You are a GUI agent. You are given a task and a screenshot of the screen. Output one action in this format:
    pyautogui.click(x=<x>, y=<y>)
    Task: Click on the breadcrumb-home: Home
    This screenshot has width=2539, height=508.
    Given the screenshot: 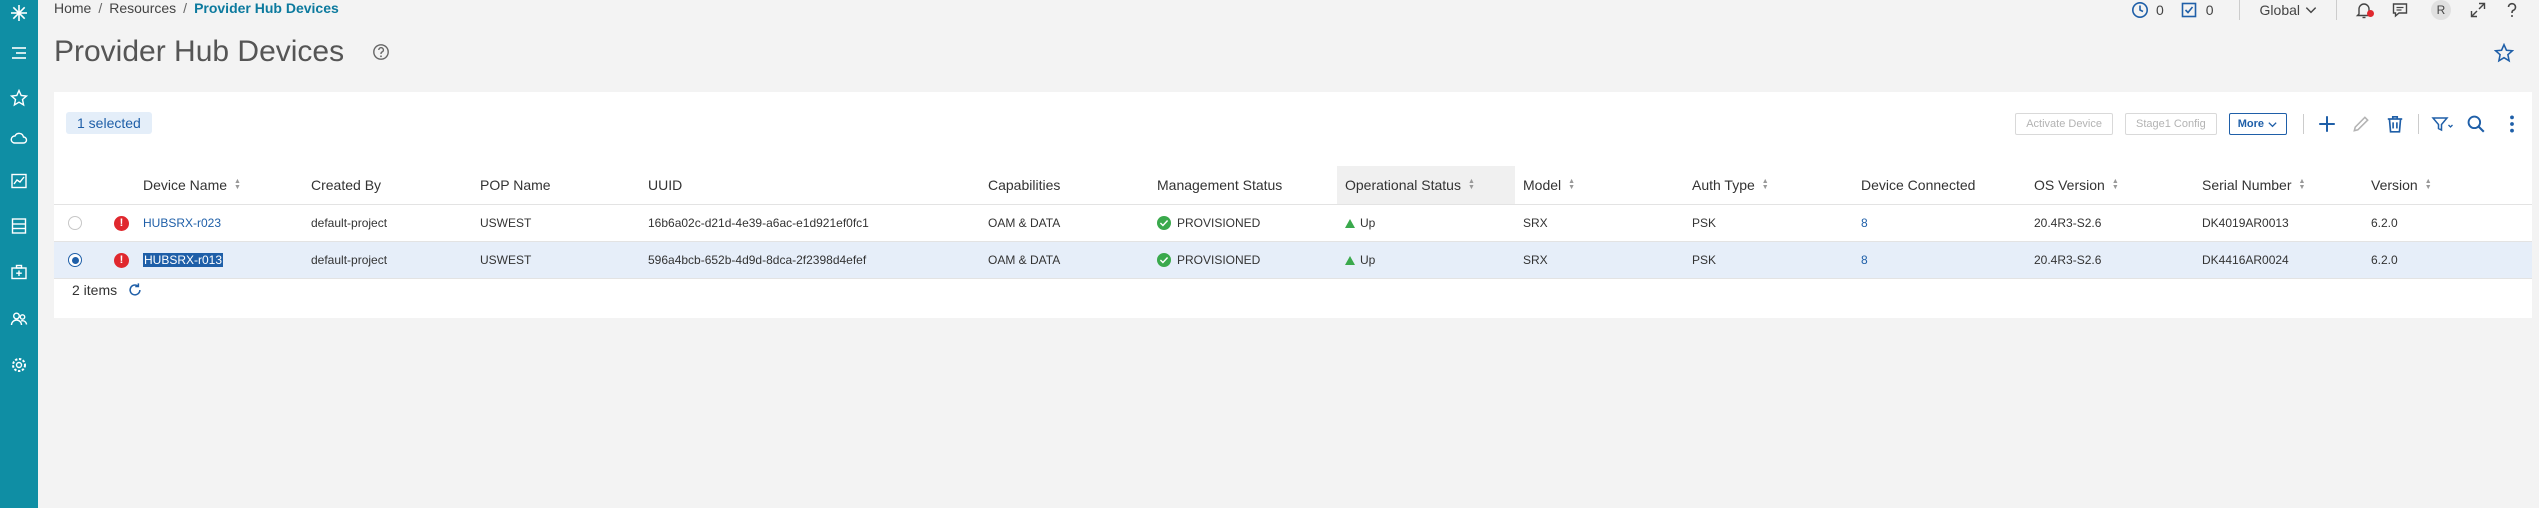 What is the action you would take?
    pyautogui.click(x=72, y=8)
    